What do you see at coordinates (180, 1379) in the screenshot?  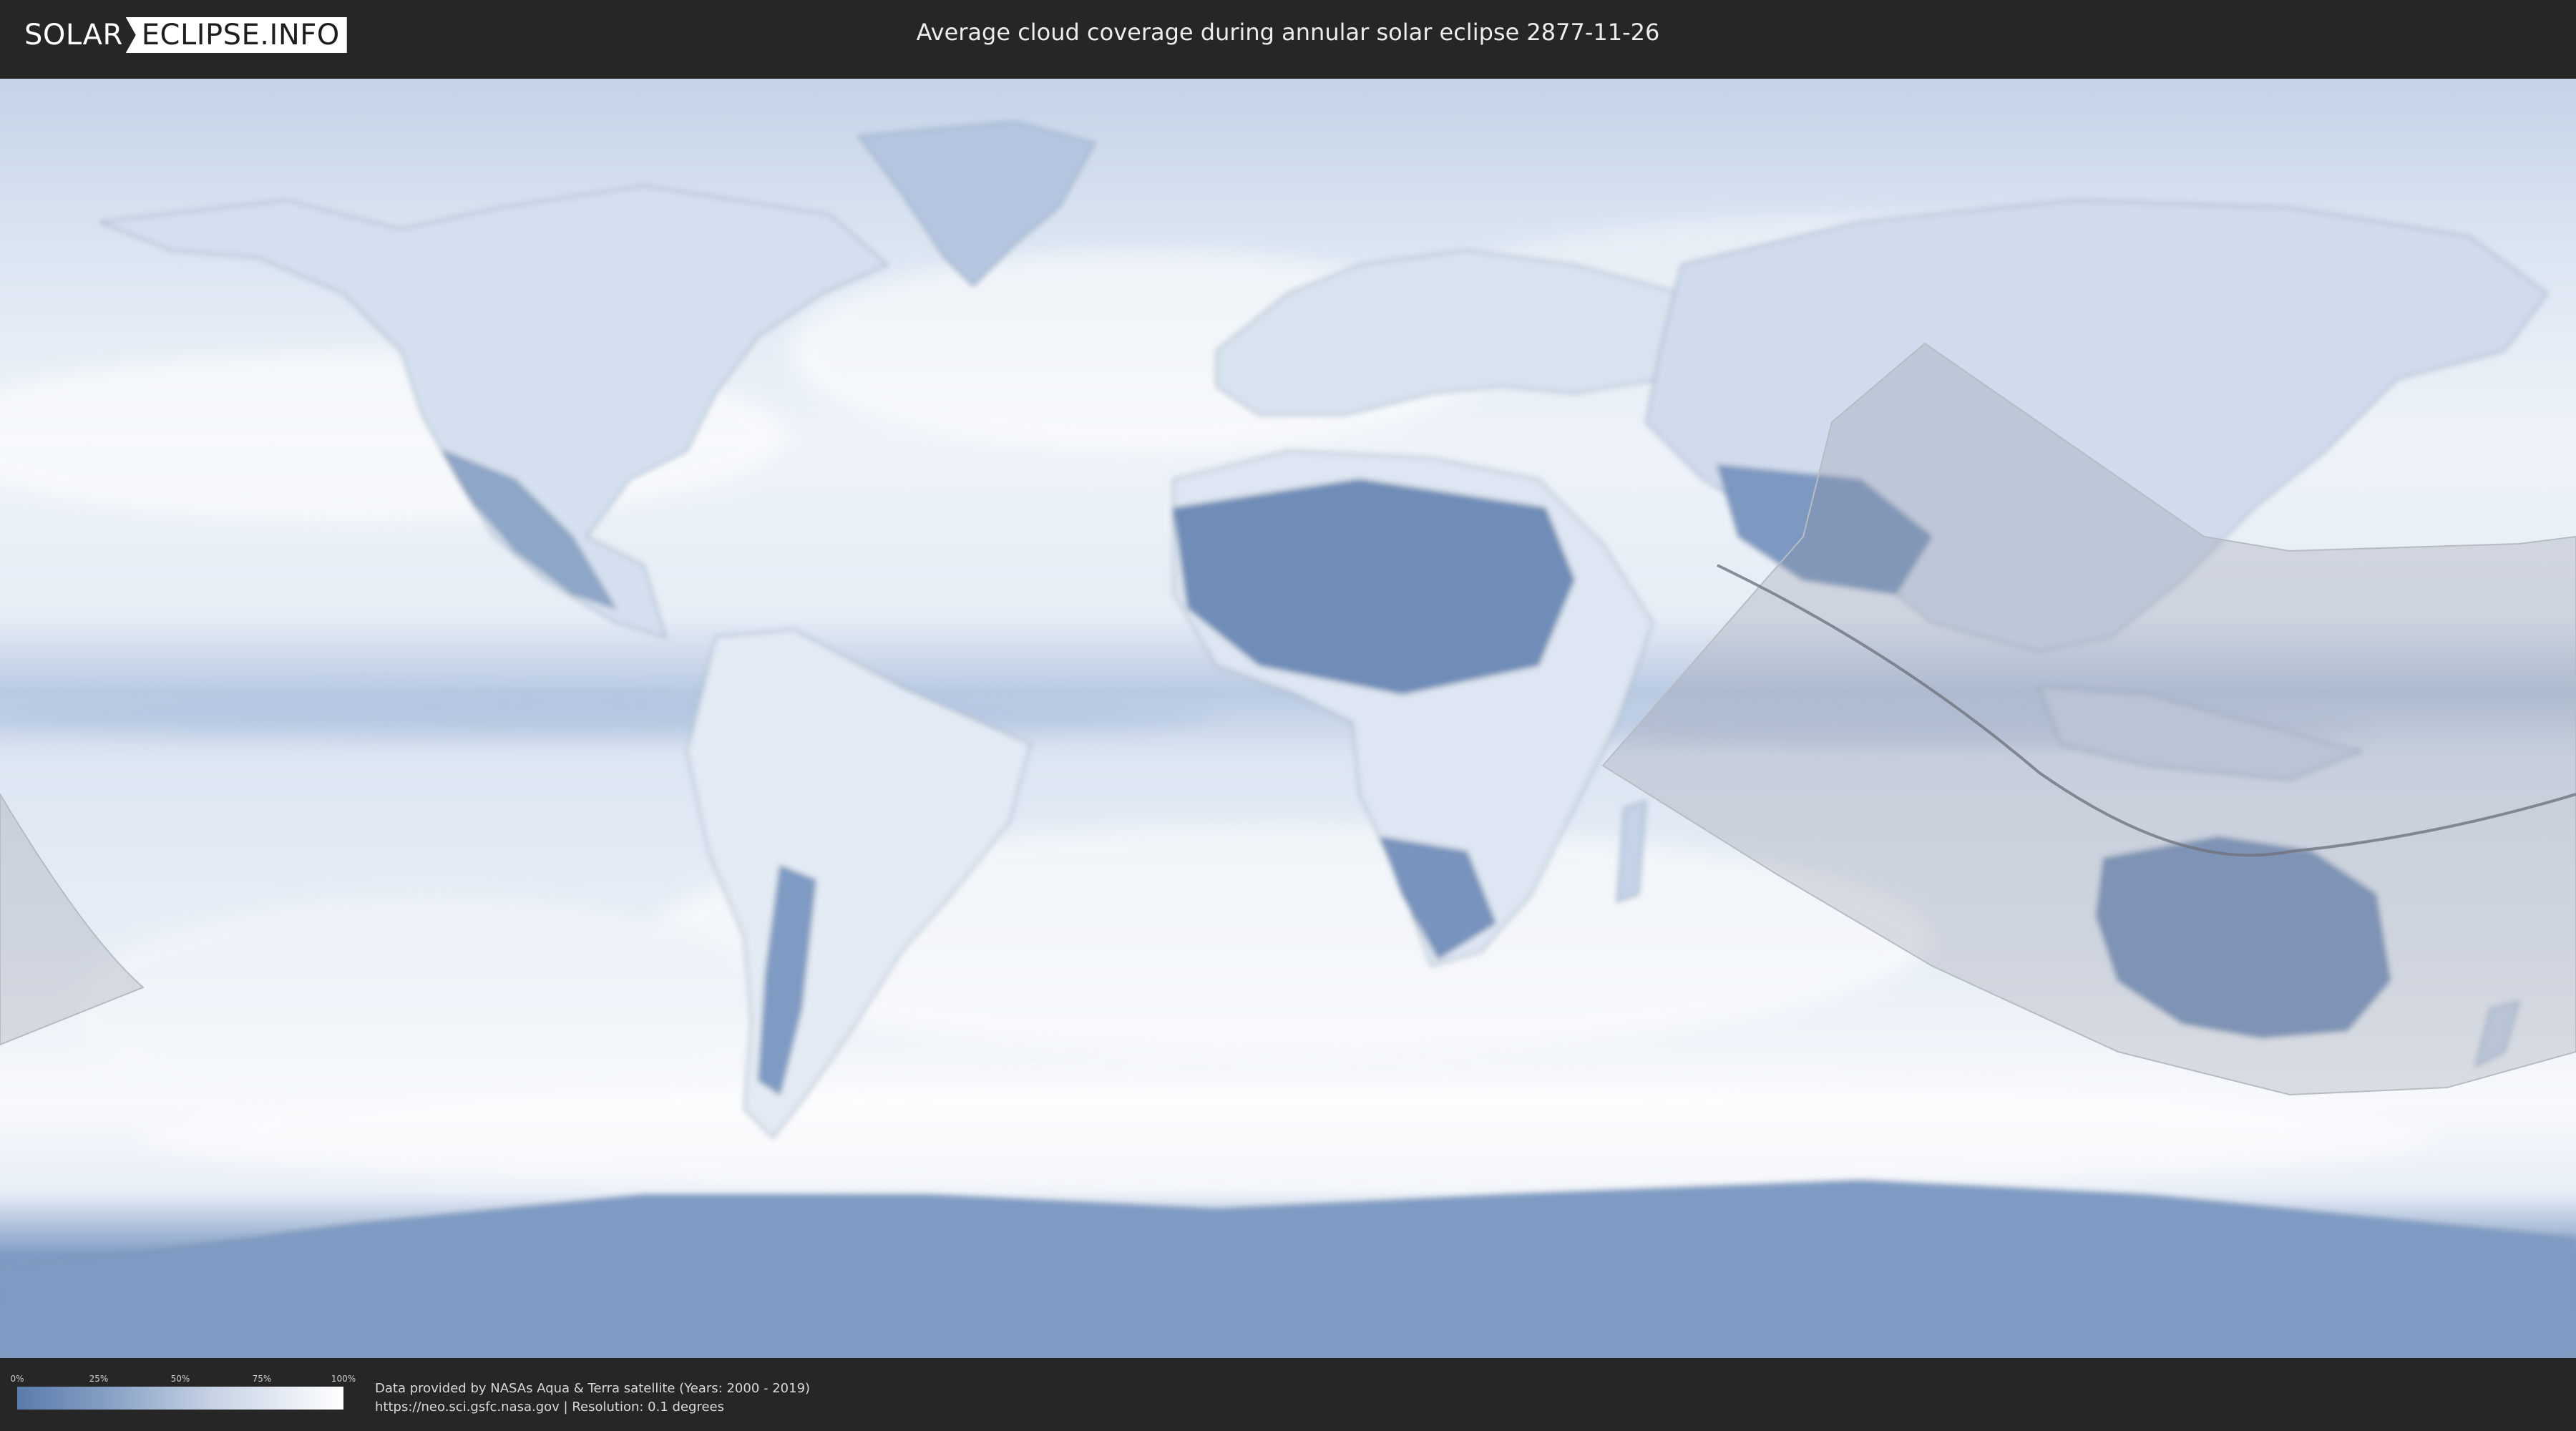 I see `legend-tick: 50%` at bounding box center [180, 1379].